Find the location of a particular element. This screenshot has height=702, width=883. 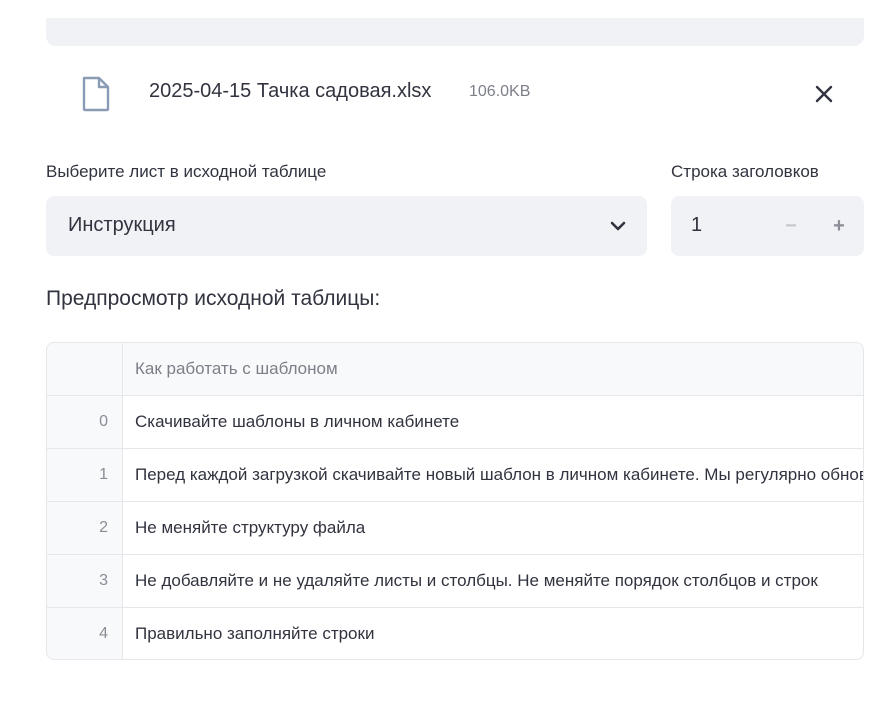

close-icon is located at coordinates (824, 94).